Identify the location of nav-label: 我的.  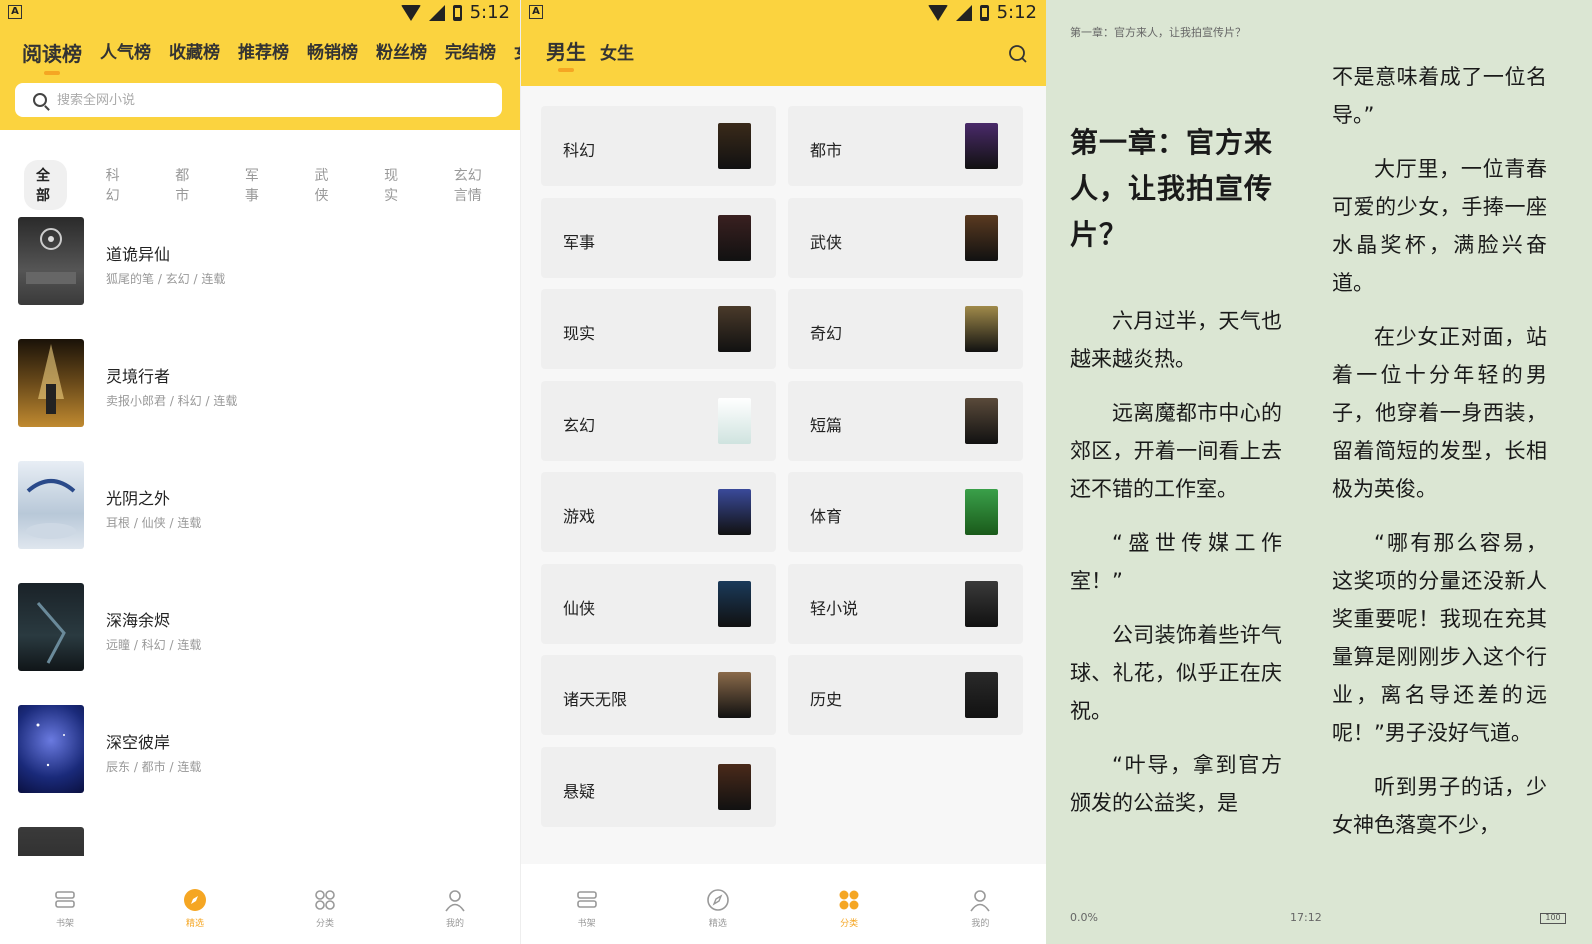
(980, 923).